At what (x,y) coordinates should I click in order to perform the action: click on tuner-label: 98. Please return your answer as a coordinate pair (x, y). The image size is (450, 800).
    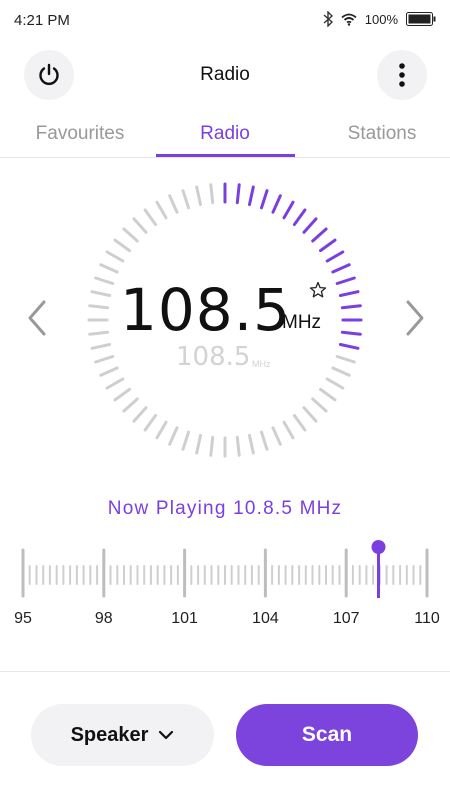
    Looking at the image, I should click on (103, 618).